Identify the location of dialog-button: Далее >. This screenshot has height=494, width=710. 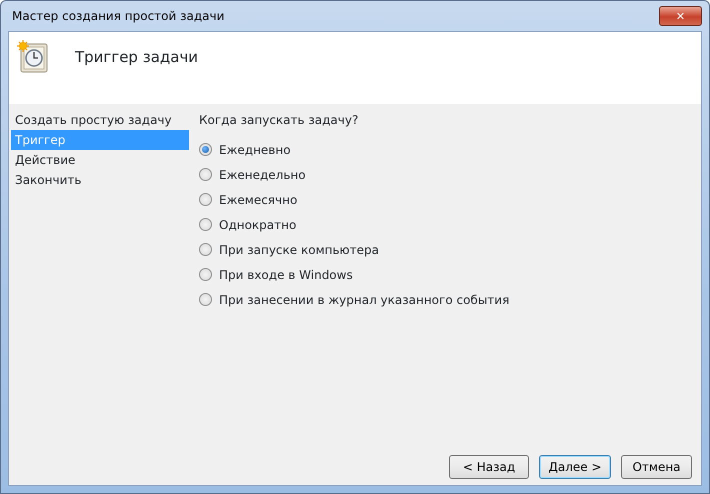
(575, 467).